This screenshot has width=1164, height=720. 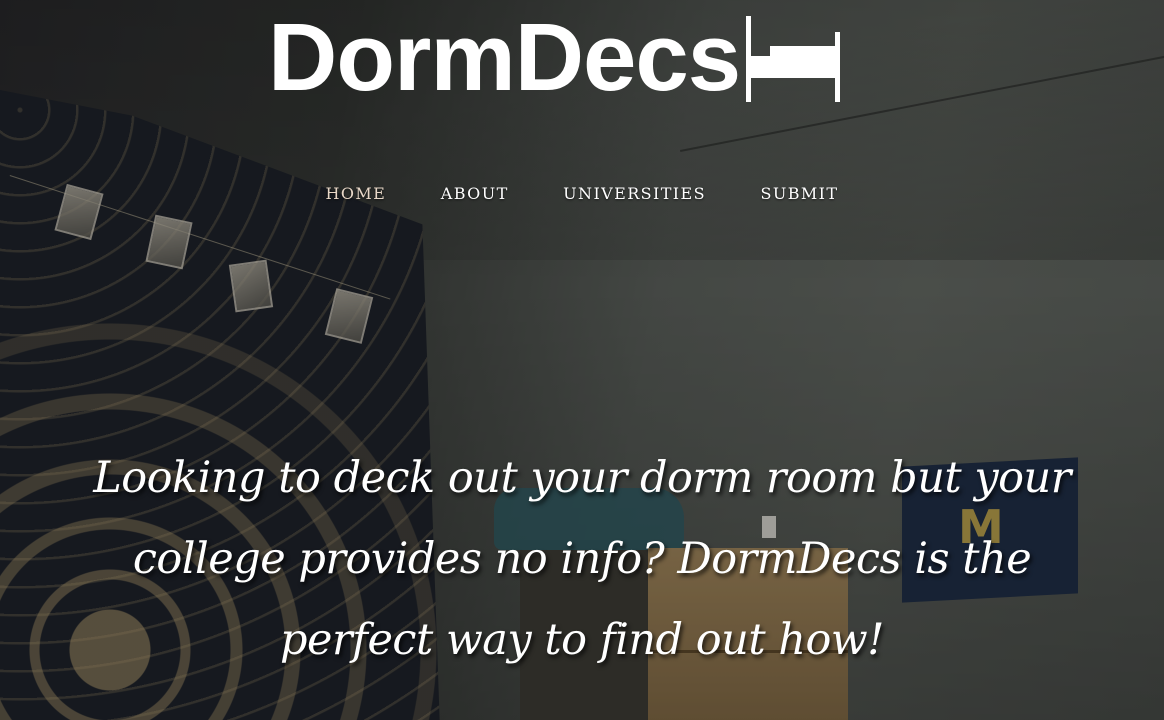 I want to click on nav-about: ABOUT, so click(x=475, y=193).